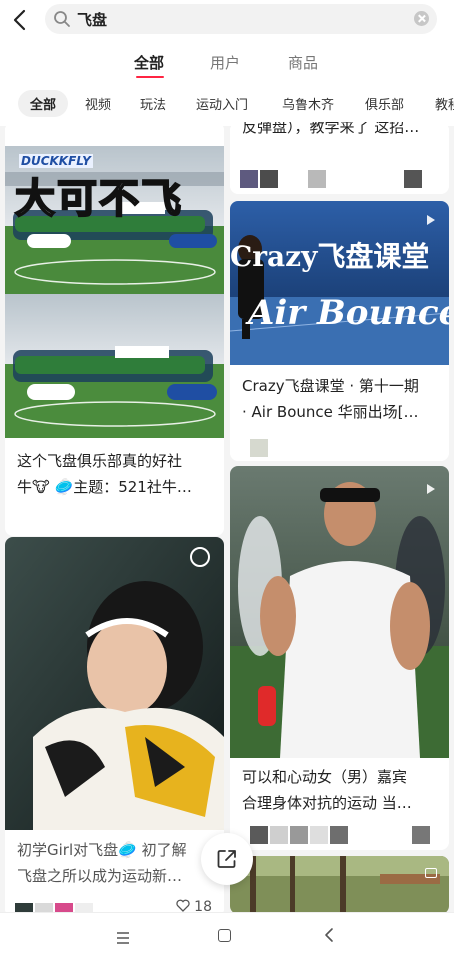 The height and width of the screenshot is (960, 454). I want to click on watermark-icon, so click(200, 557).